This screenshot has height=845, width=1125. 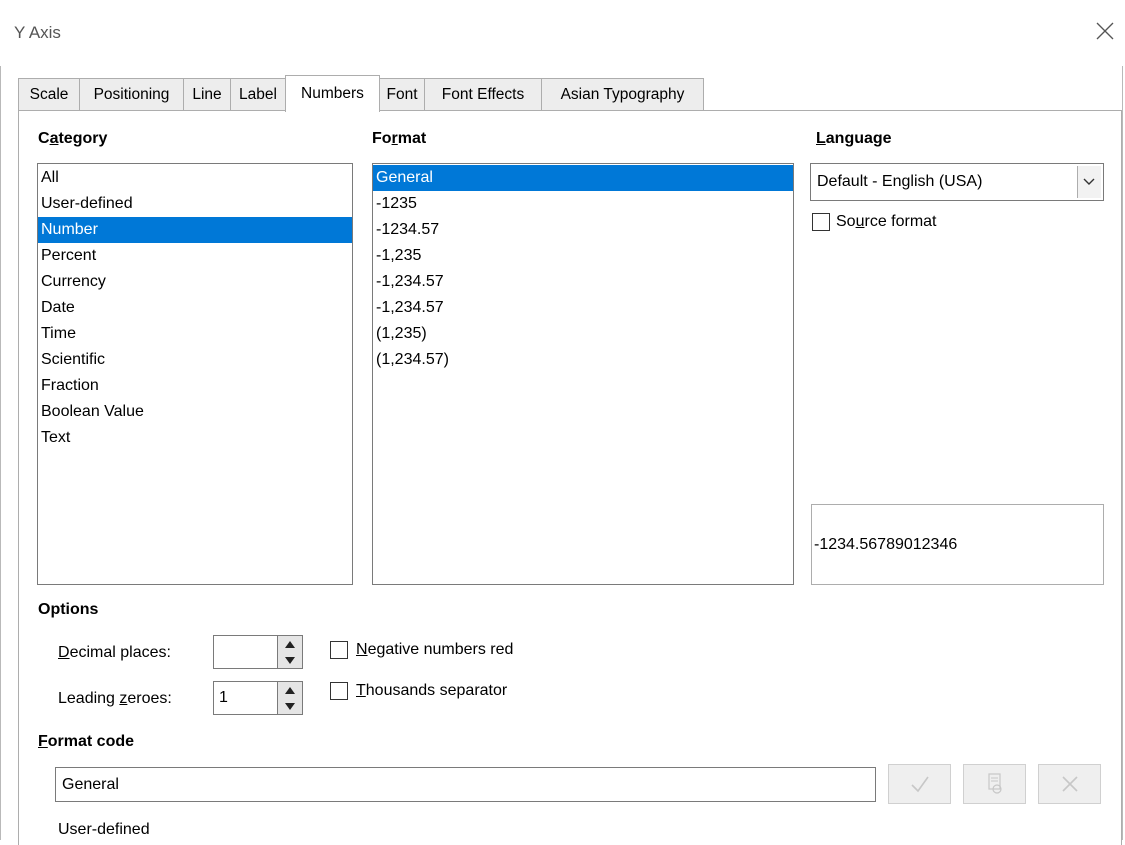 What do you see at coordinates (114, 652) in the screenshot?
I see `decimal-places-label: Decimal places:` at bounding box center [114, 652].